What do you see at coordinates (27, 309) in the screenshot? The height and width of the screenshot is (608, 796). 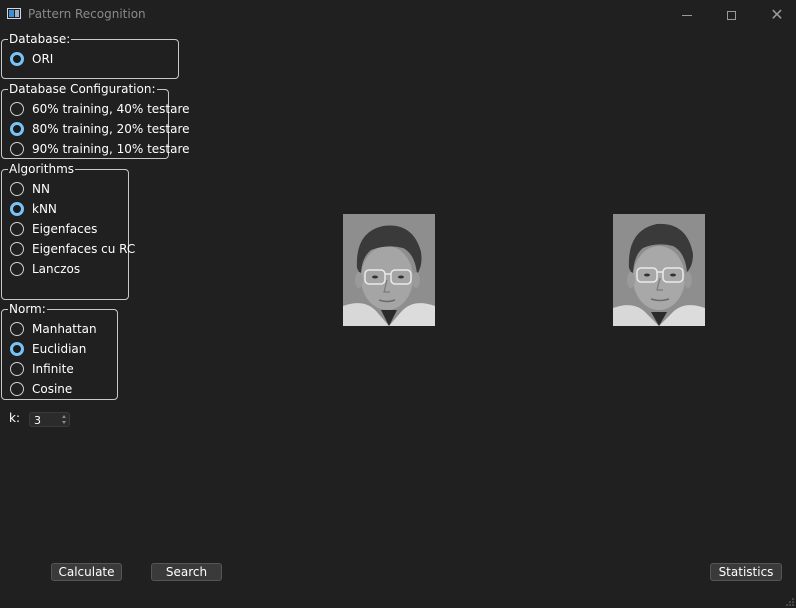 I see `norm-group-title: Norm:` at bounding box center [27, 309].